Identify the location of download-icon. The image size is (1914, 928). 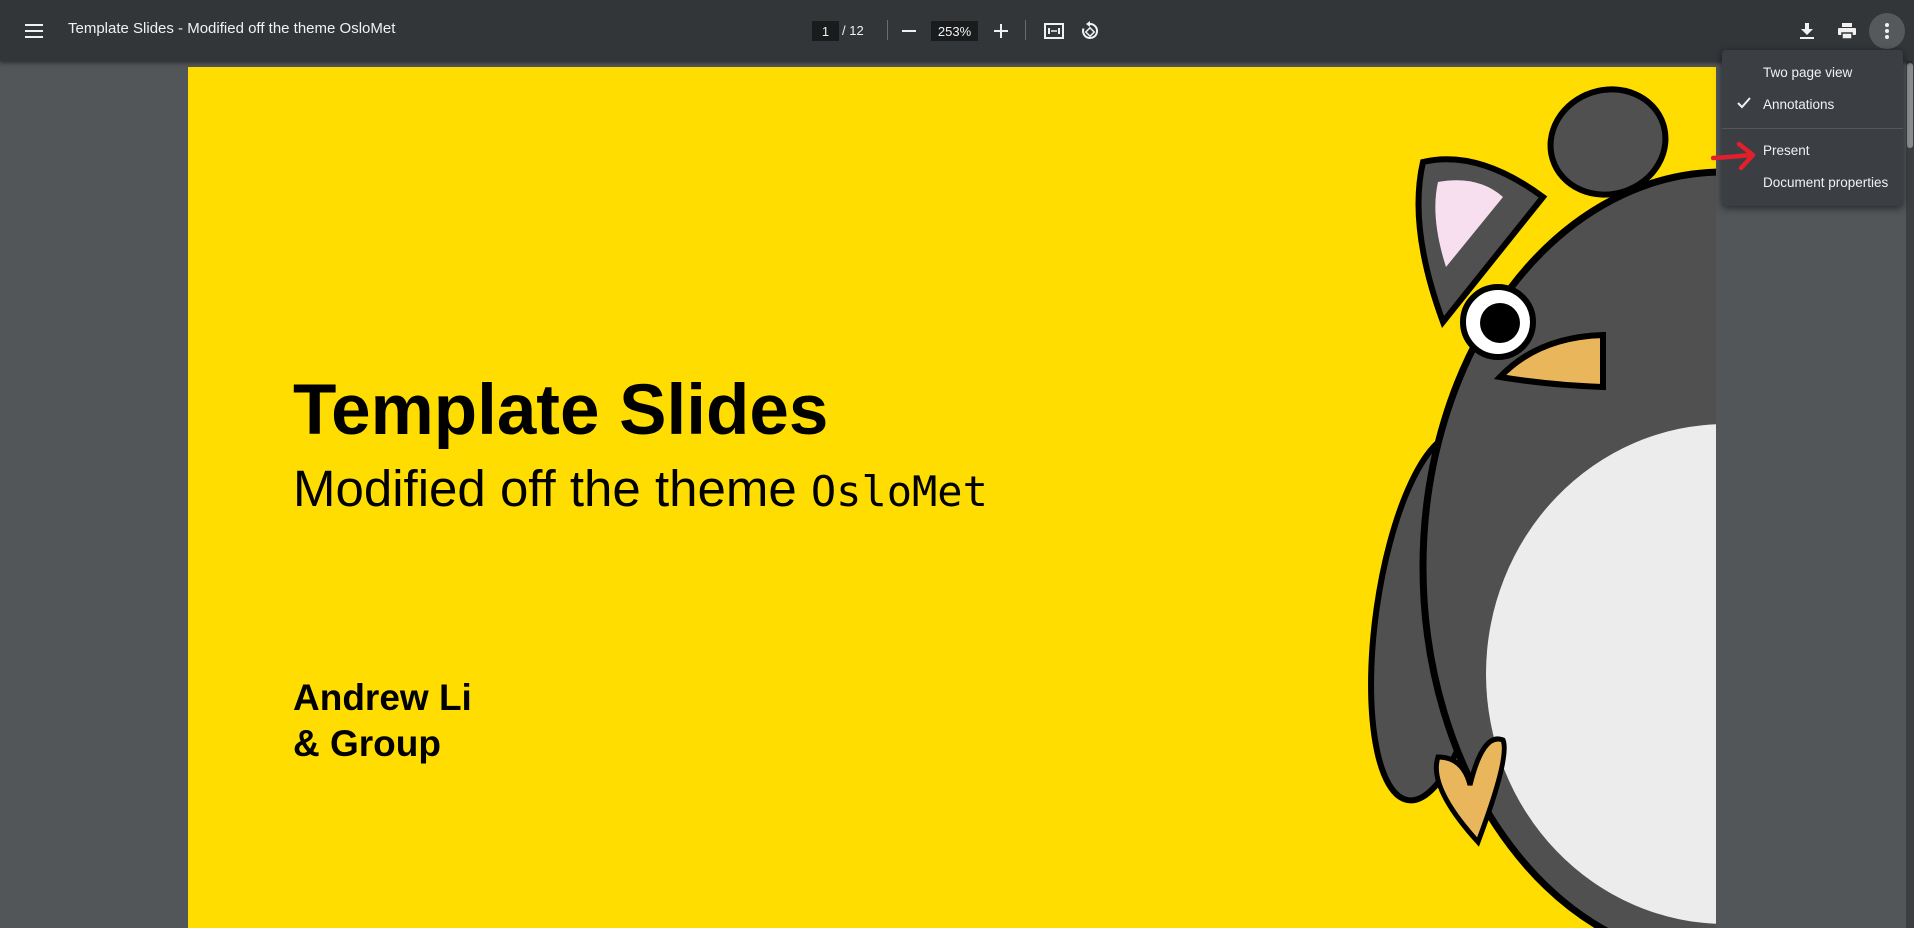
(1807, 31).